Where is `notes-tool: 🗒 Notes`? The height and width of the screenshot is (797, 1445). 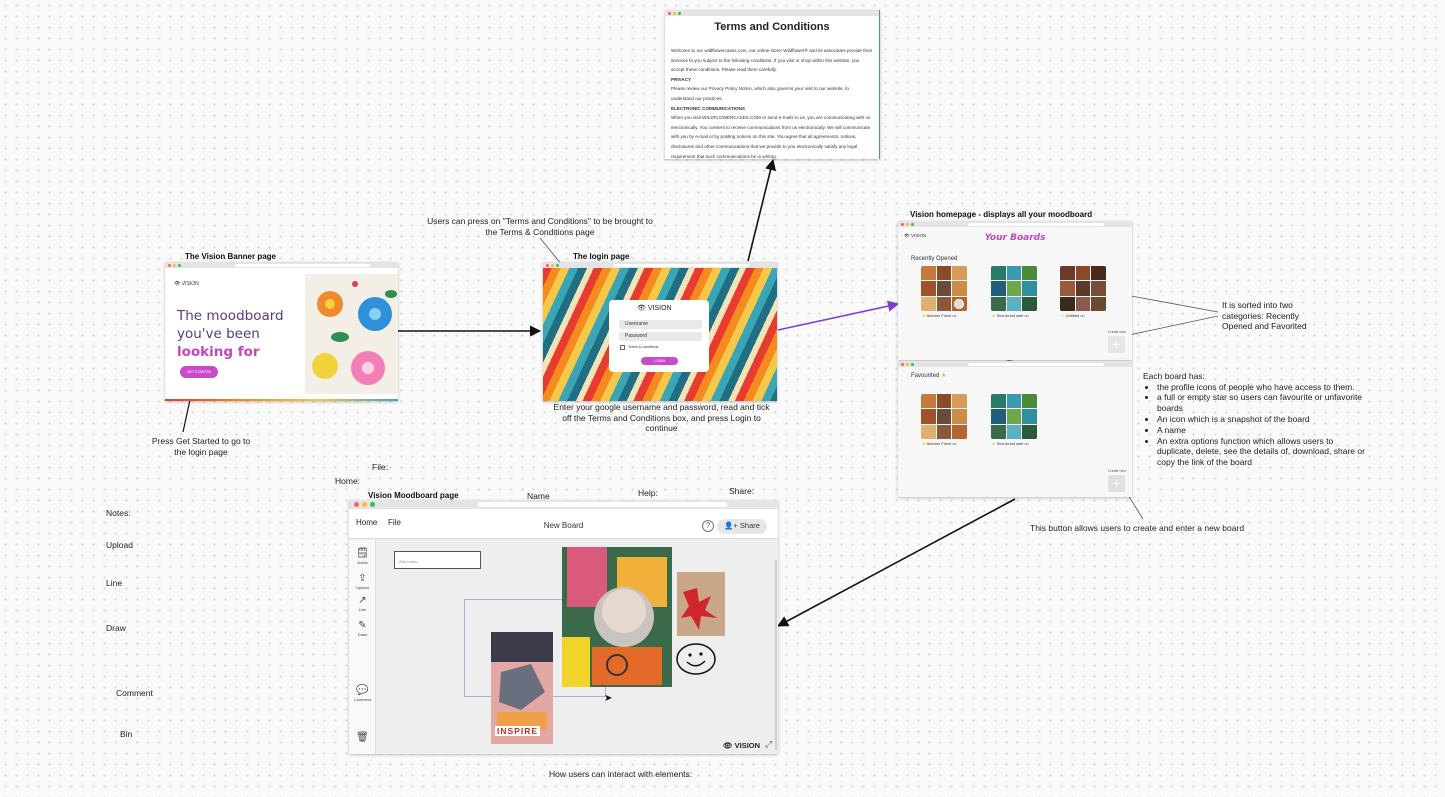
notes-tool: 🗒 Notes is located at coordinates (362, 556).